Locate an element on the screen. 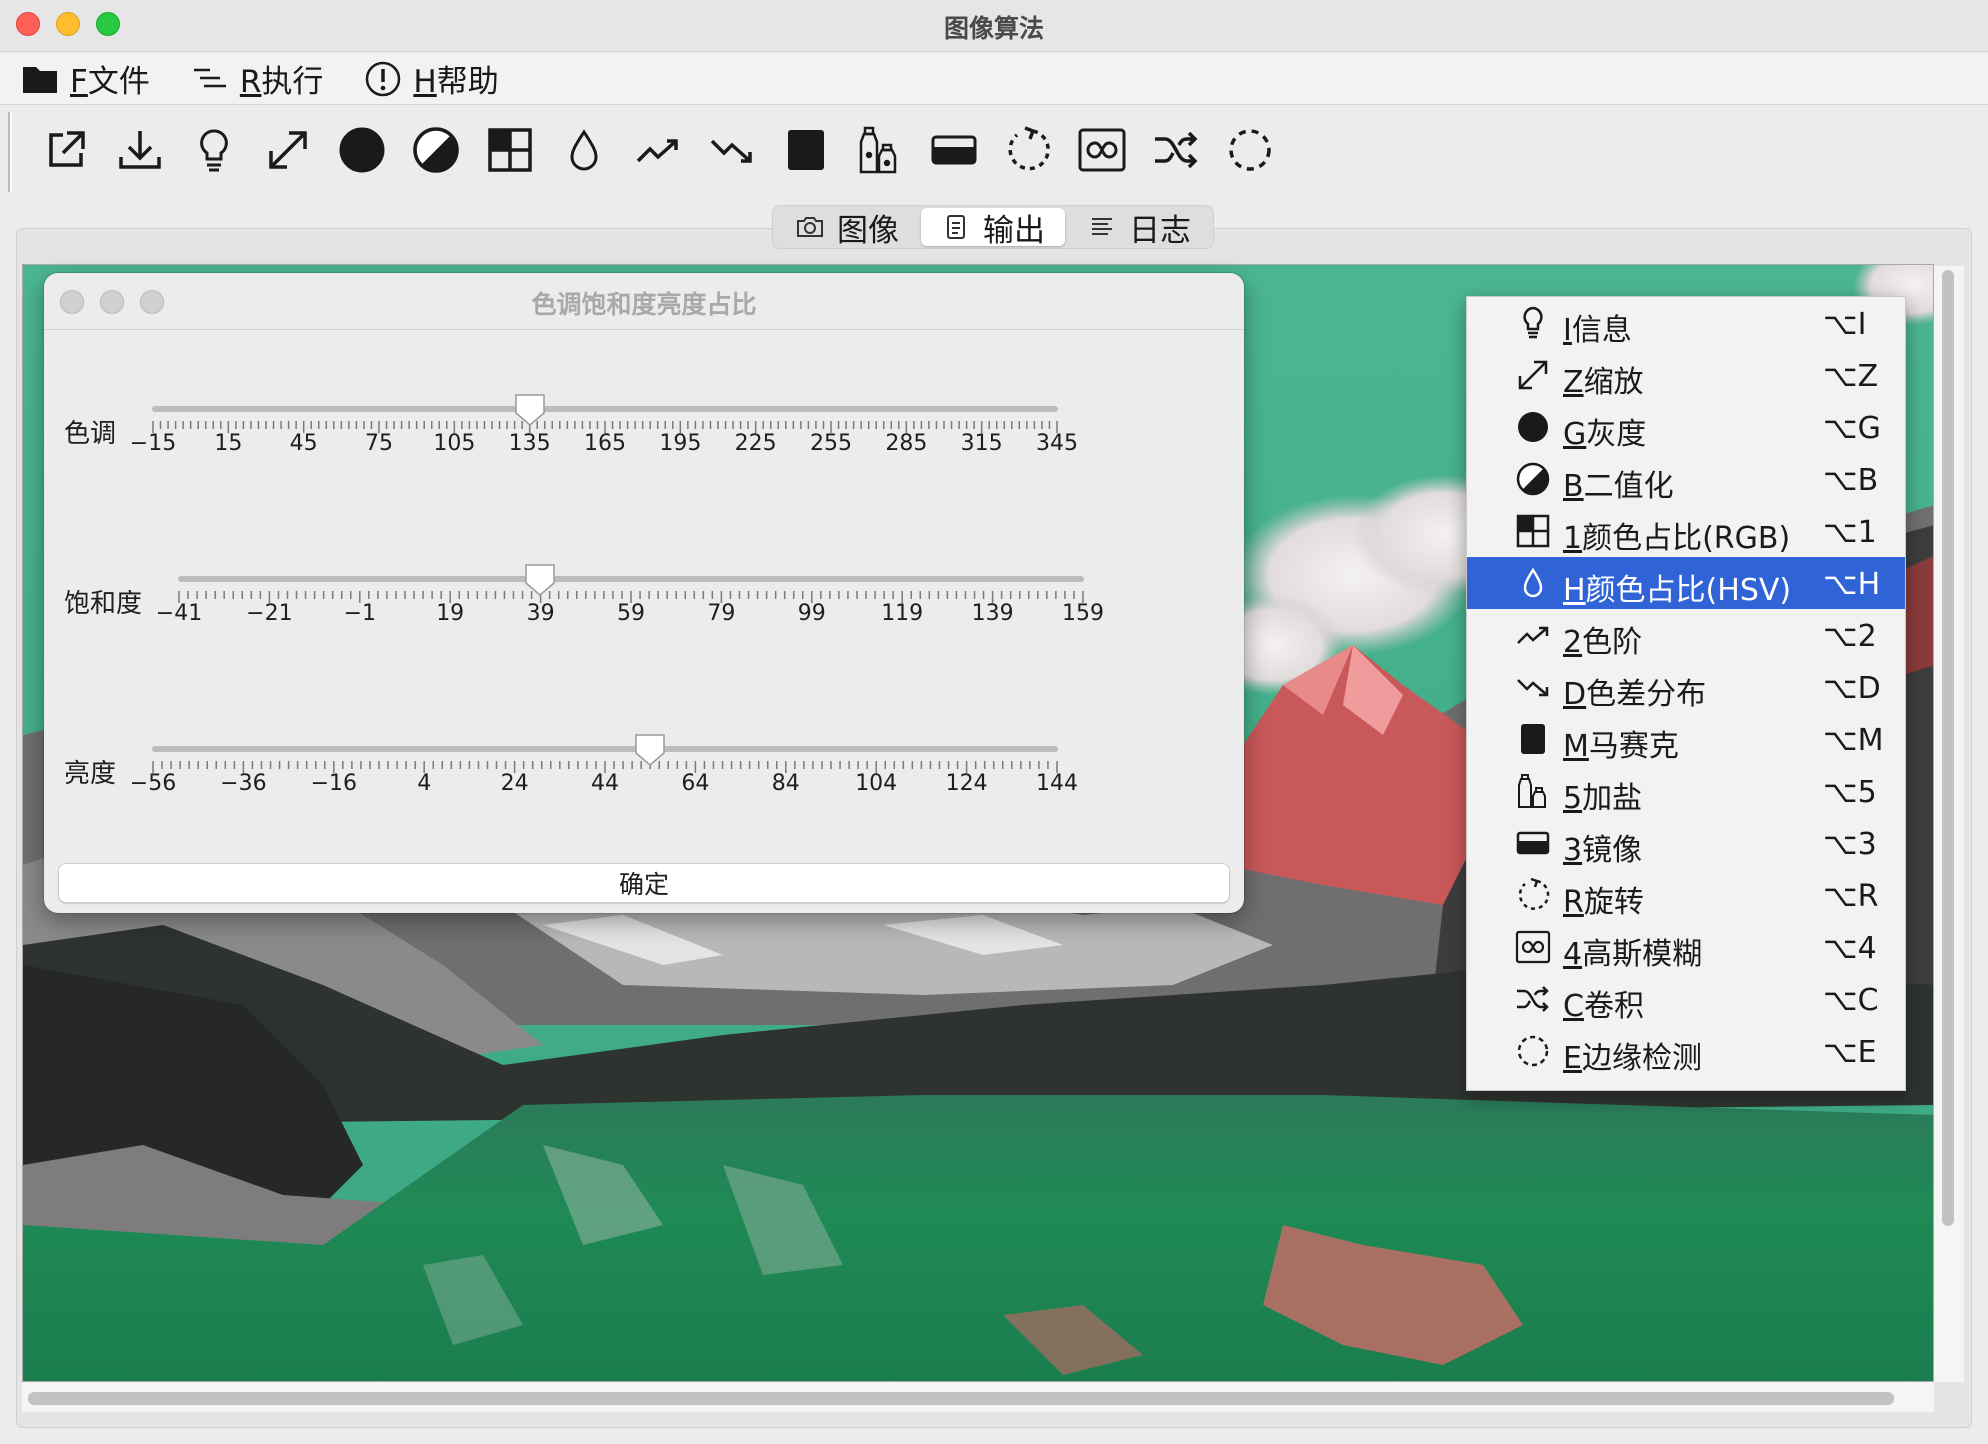 This screenshot has width=1988, height=1444. menu-item-rgb-ratio: 1颜色占比(RGB) ⌥1 is located at coordinates (1686, 531).